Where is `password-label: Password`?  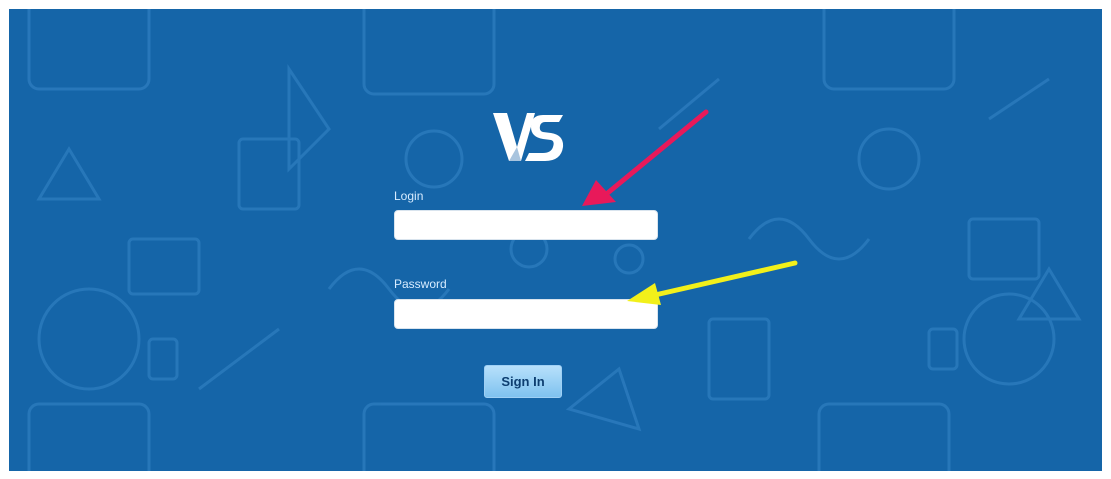 password-label: Password is located at coordinates (420, 284).